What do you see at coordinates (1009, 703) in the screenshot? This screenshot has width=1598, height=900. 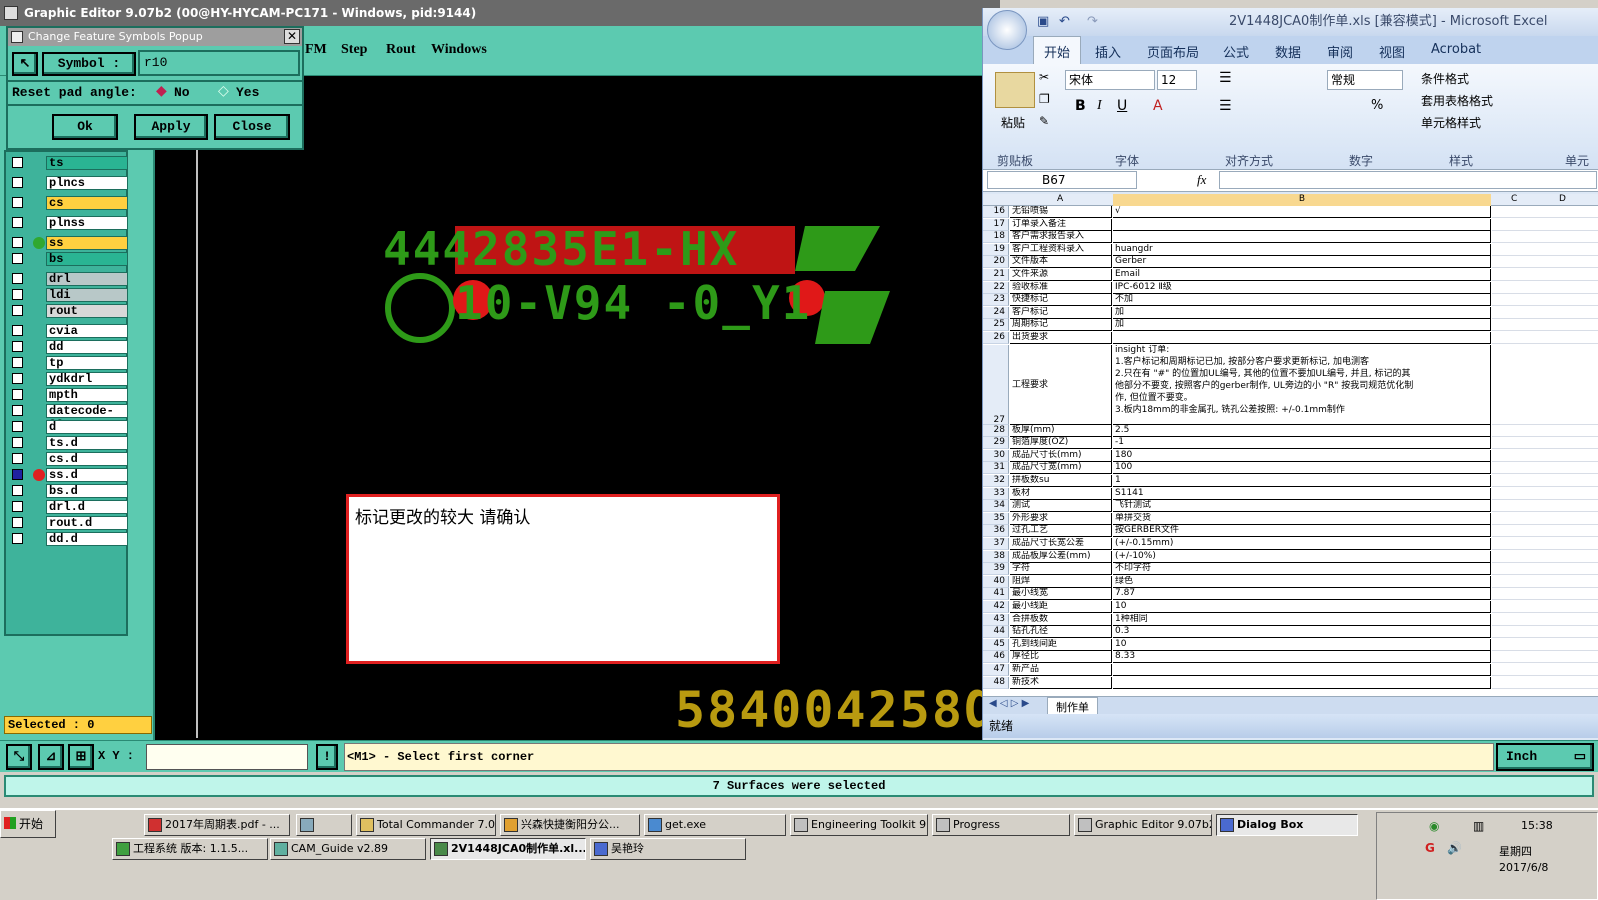 I see `sheet-nav-icon: ◀ ◁ ▷ ▶` at bounding box center [1009, 703].